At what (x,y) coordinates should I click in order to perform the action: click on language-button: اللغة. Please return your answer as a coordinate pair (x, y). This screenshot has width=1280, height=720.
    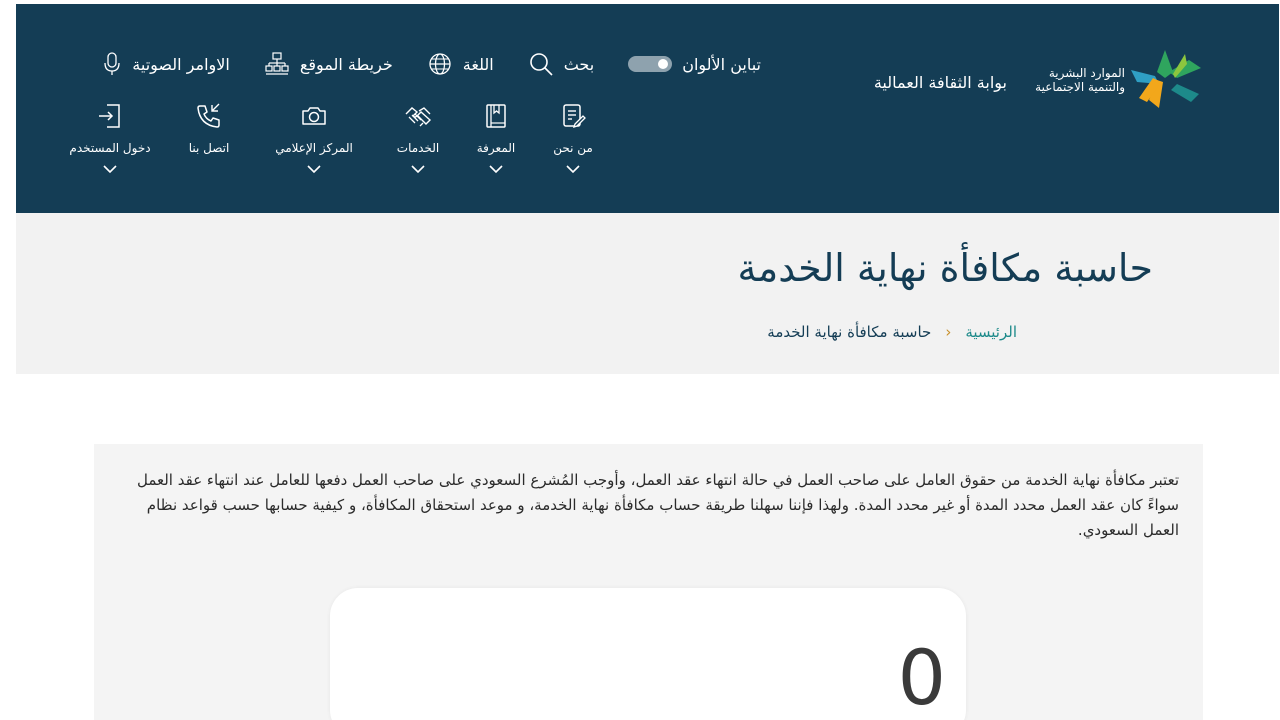
    Looking at the image, I should click on (460, 64).